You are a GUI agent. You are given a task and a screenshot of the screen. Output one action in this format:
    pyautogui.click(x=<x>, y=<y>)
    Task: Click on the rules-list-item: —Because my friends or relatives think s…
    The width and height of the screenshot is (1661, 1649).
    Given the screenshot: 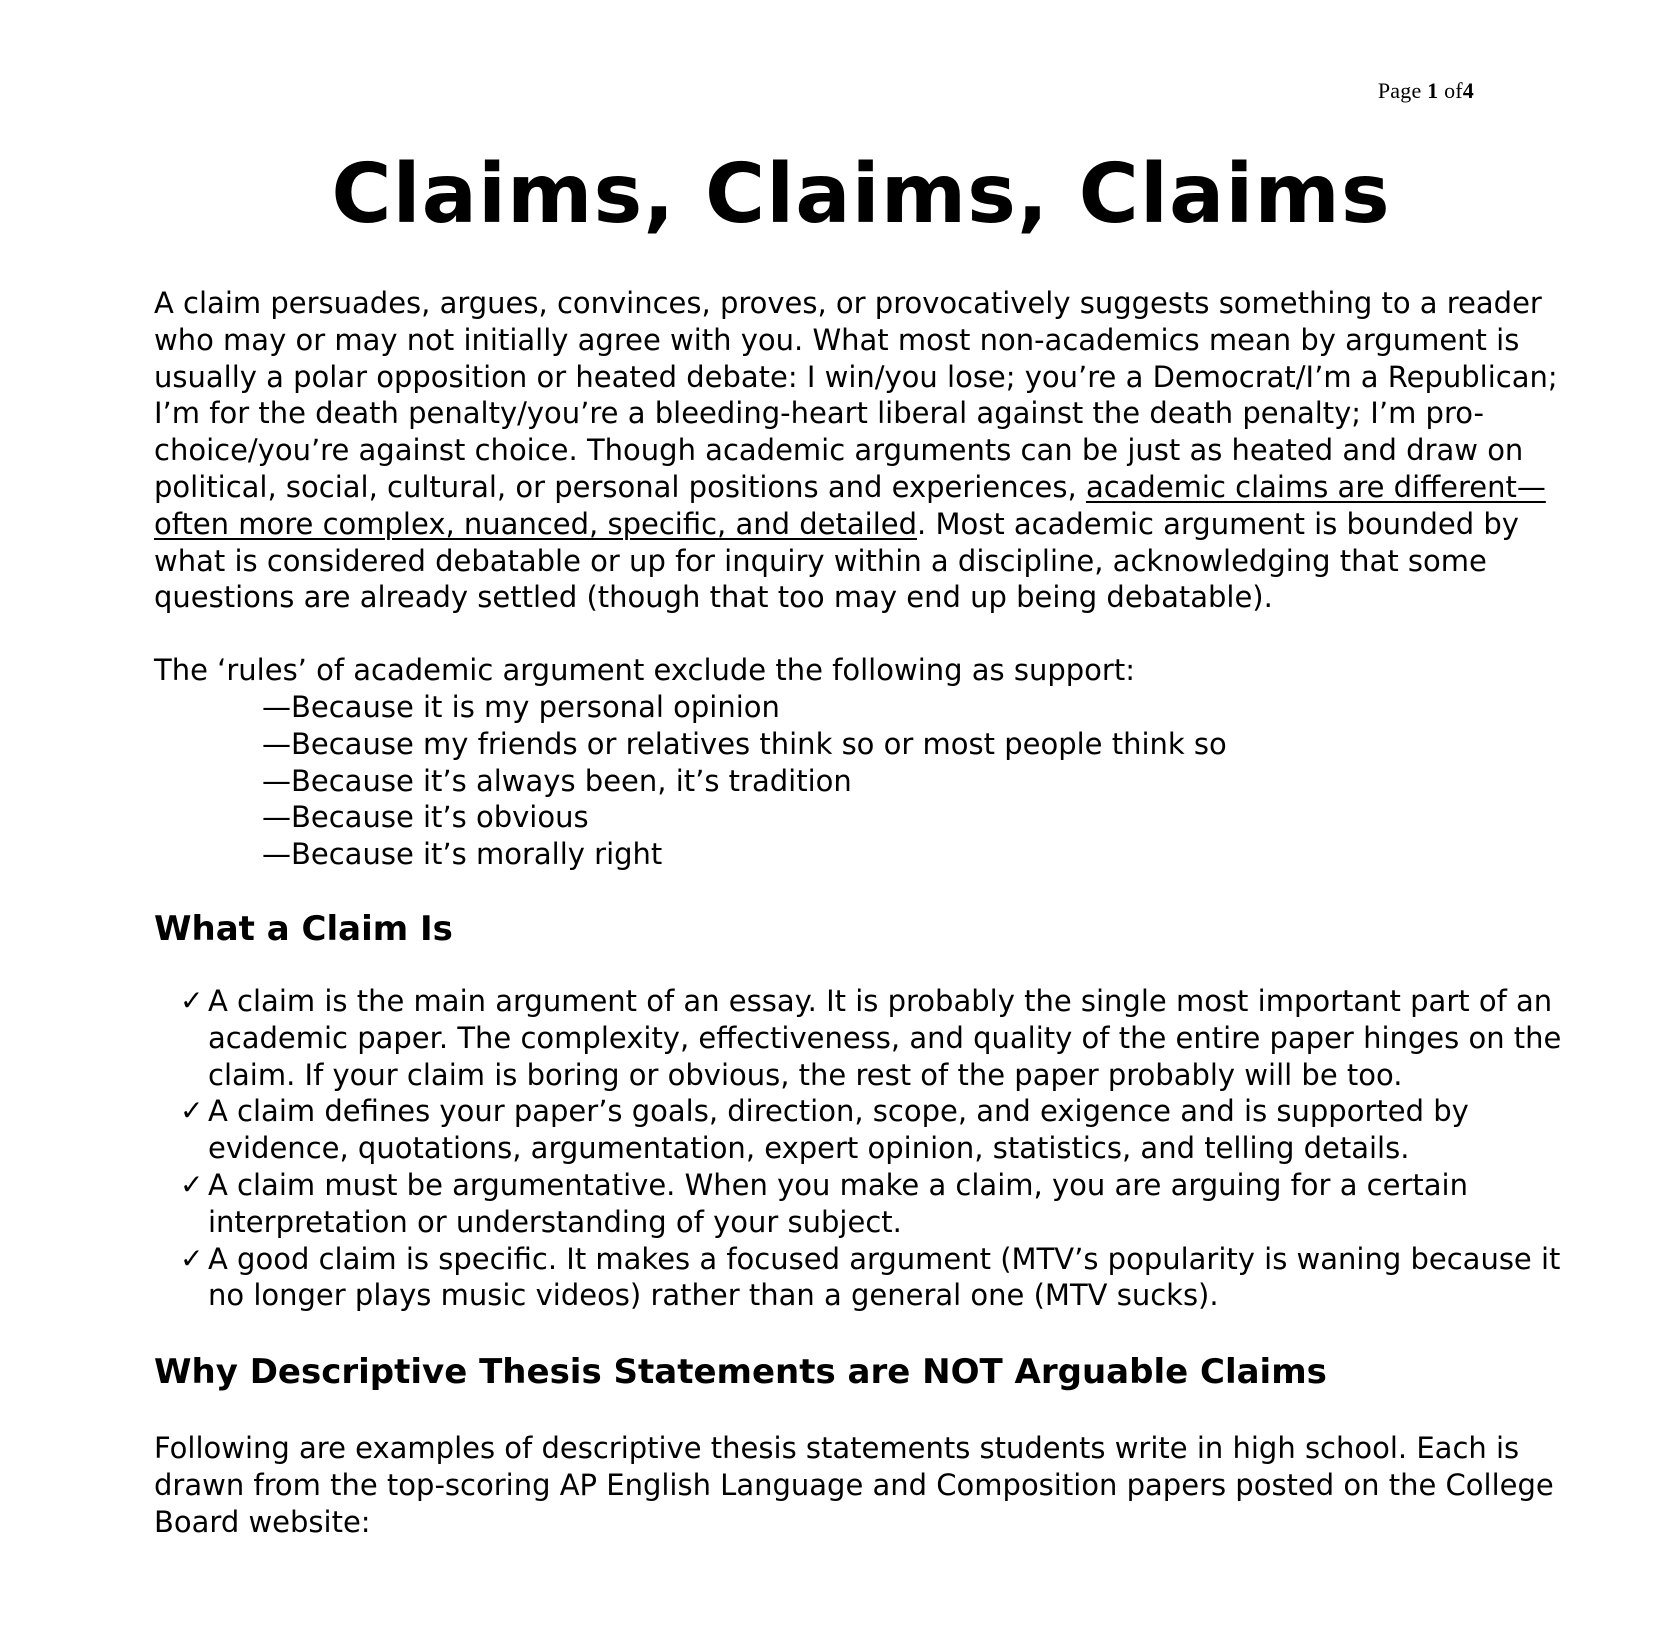 What is the action you would take?
    pyautogui.click(x=744, y=743)
    